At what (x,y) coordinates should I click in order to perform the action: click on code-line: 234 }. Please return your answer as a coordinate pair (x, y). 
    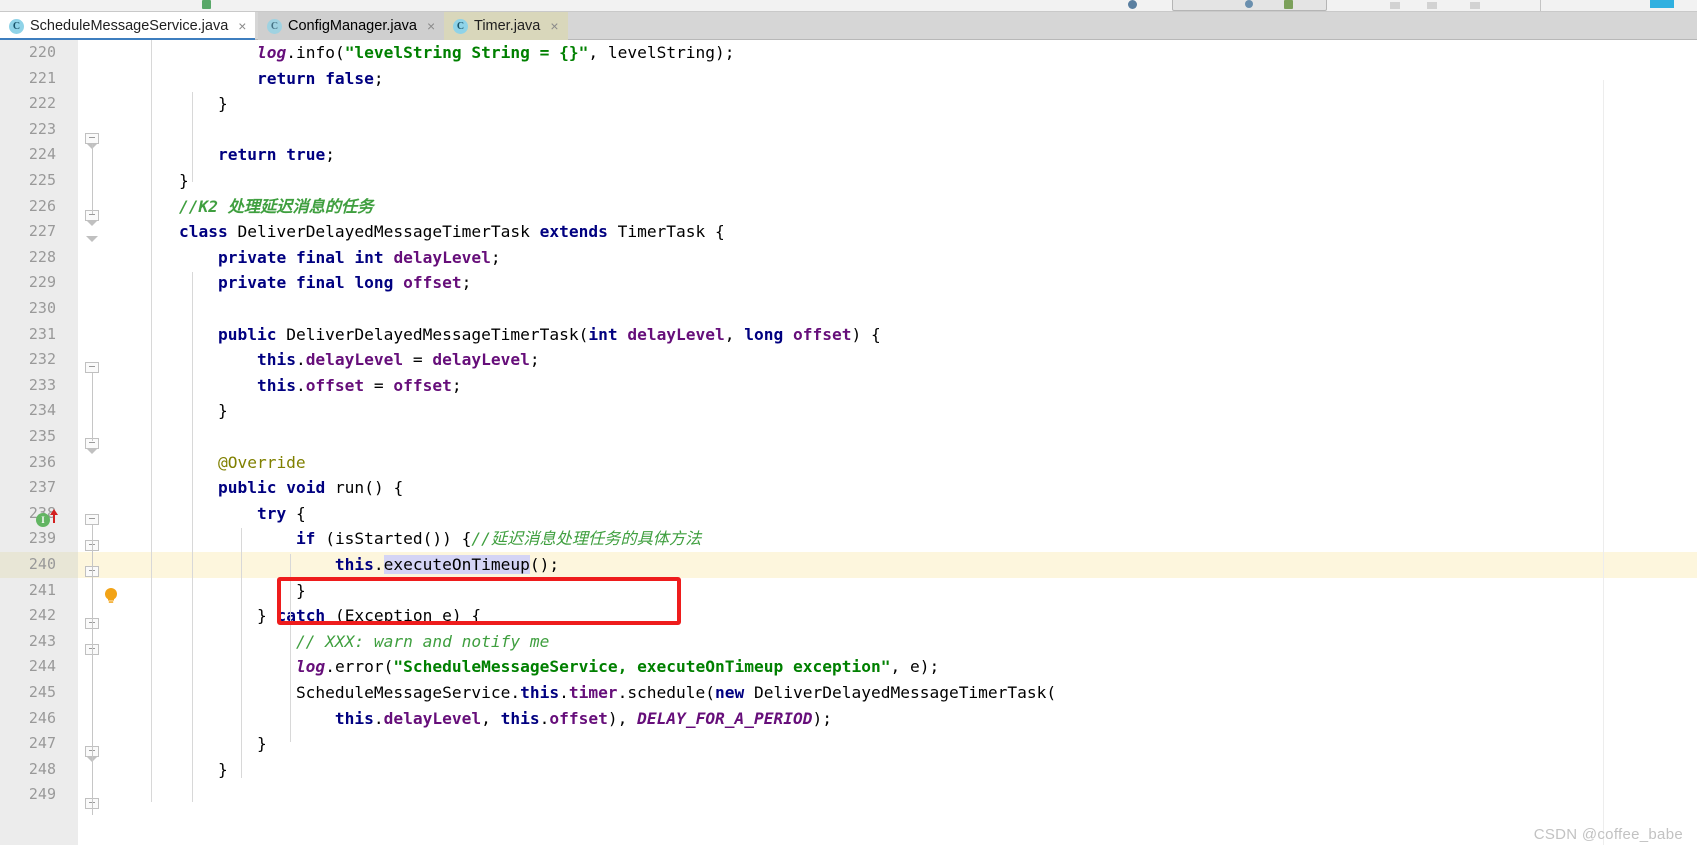
    Looking at the image, I should click on (848, 411).